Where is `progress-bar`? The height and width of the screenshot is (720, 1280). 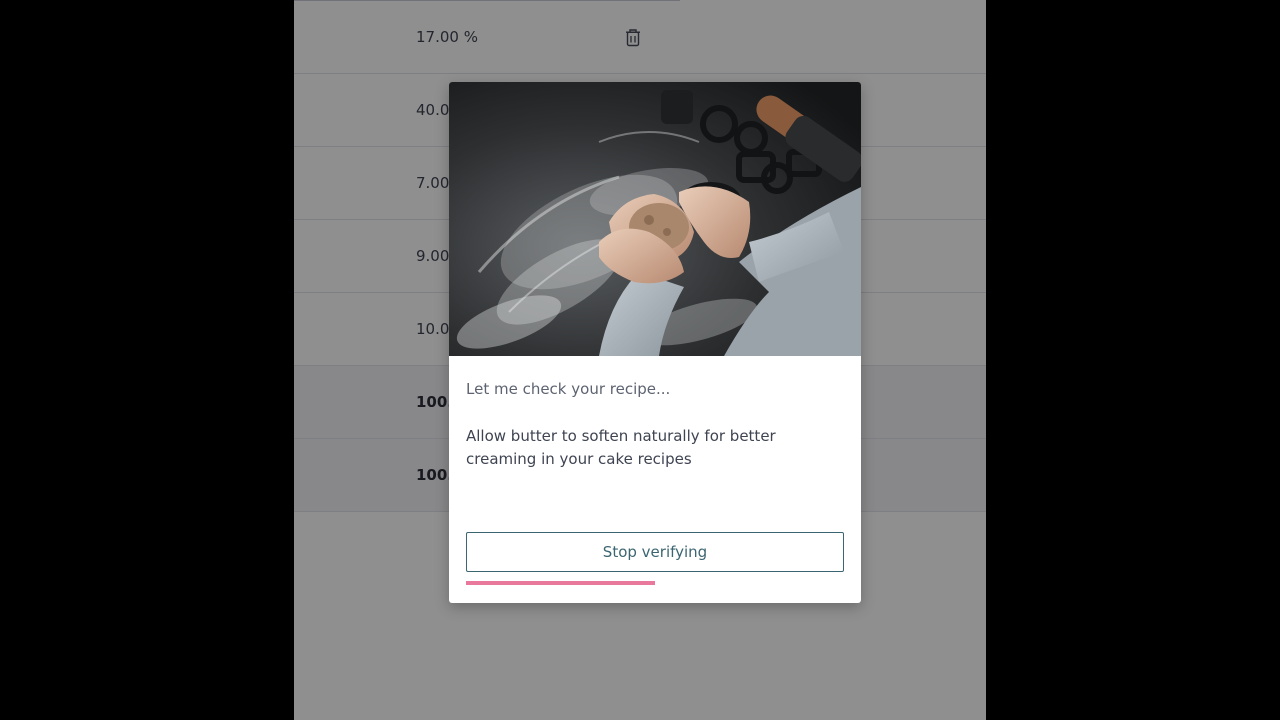 progress-bar is located at coordinates (655, 583).